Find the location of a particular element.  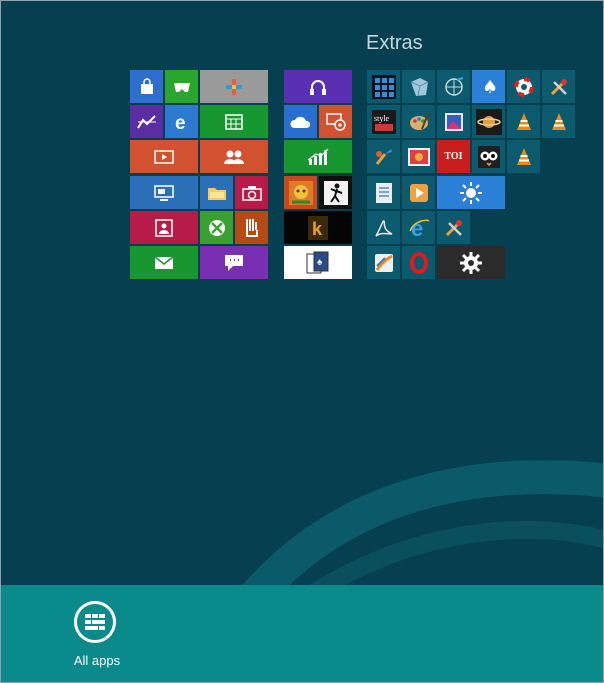

desktop-icon is located at coordinates (164, 192).